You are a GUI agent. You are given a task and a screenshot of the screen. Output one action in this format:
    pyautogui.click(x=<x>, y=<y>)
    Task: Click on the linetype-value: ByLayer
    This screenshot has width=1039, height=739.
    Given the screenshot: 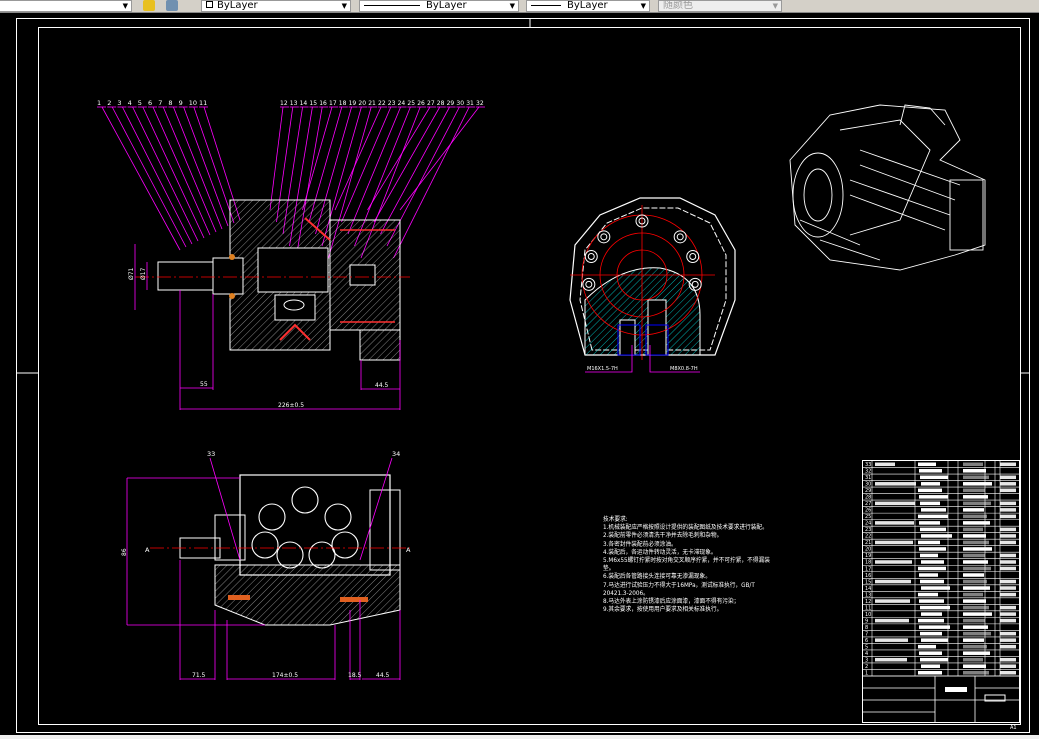 What is the action you would take?
    pyautogui.click(x=446, y=5)
    